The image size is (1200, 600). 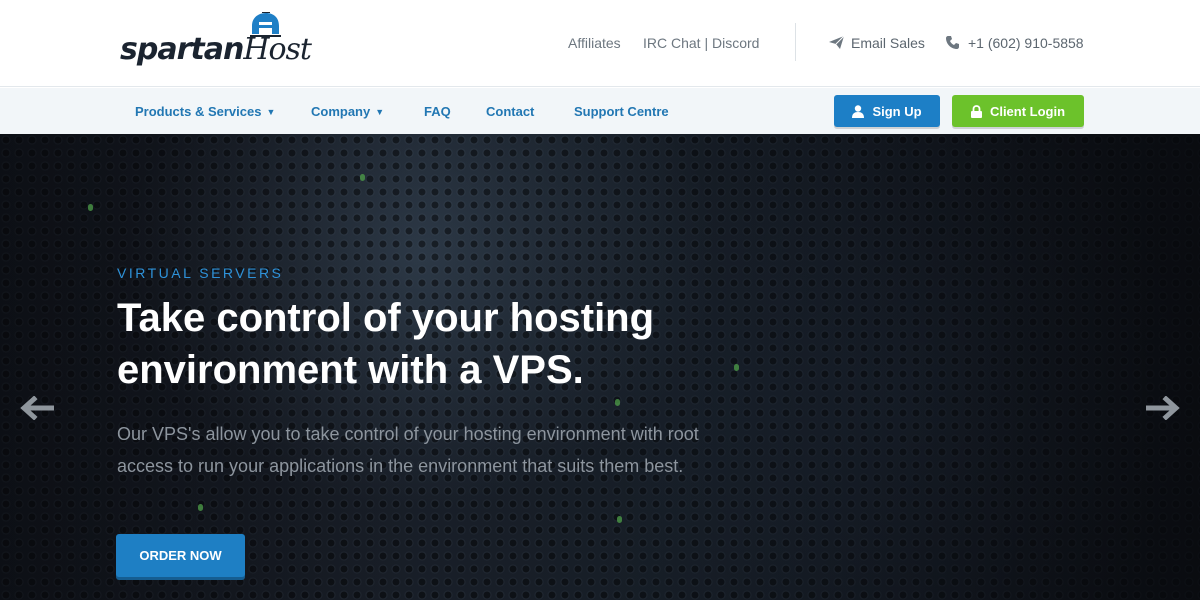 What do you see at coordinates (795, 42) in the screenshot?
I see `header-divider` at bounding box center [795, 42].